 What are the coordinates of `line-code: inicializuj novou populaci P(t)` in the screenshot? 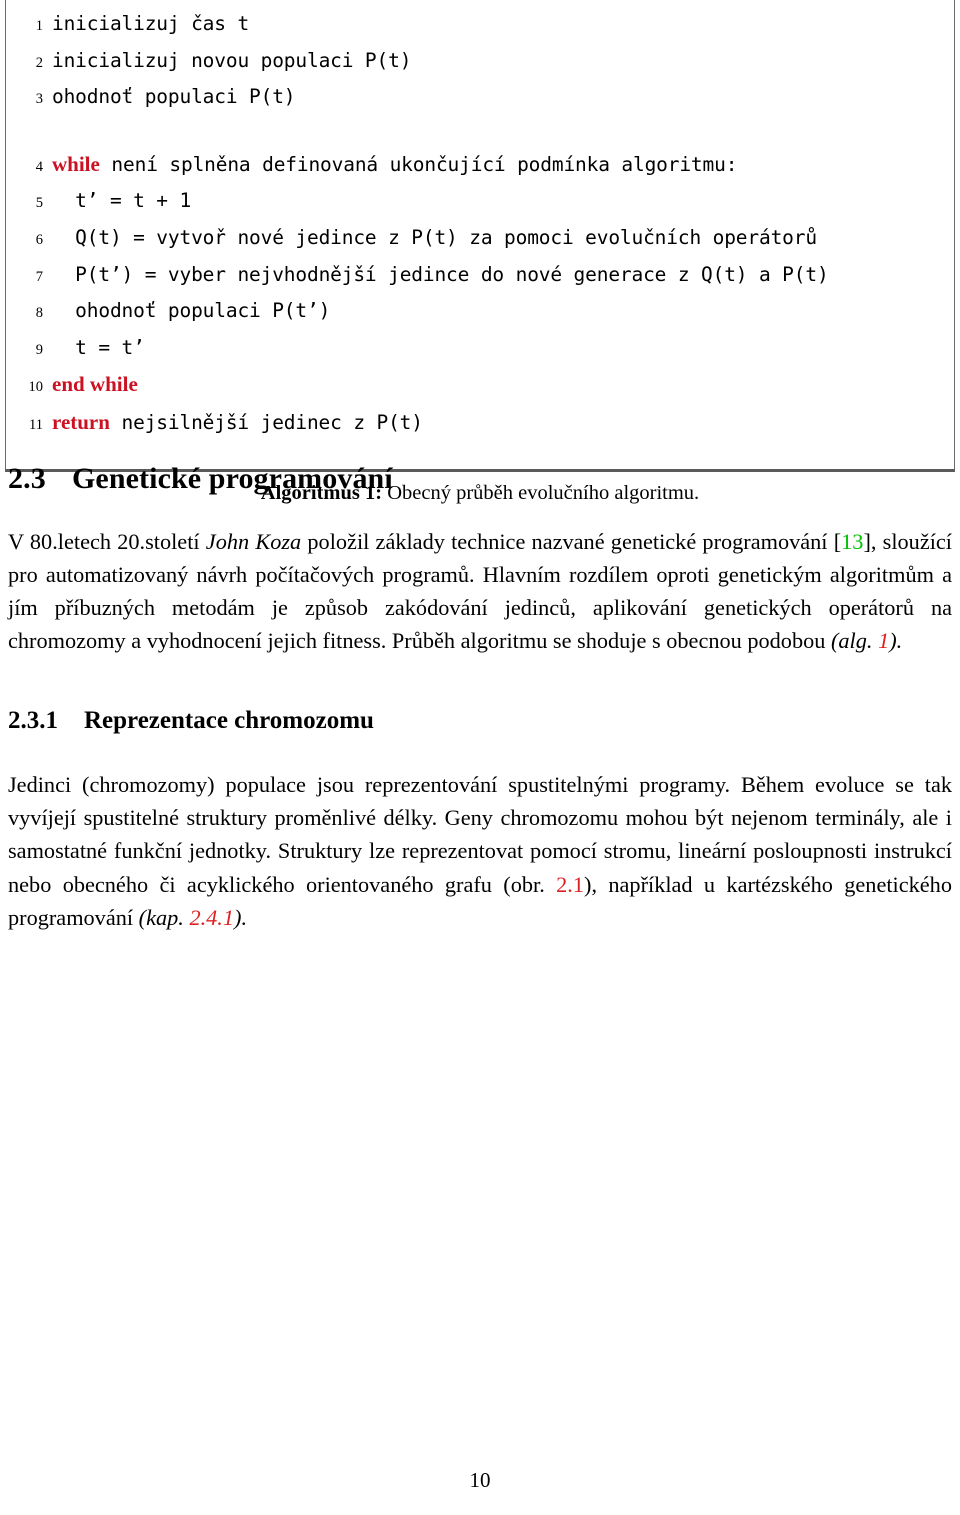 It's located at (232, 60).